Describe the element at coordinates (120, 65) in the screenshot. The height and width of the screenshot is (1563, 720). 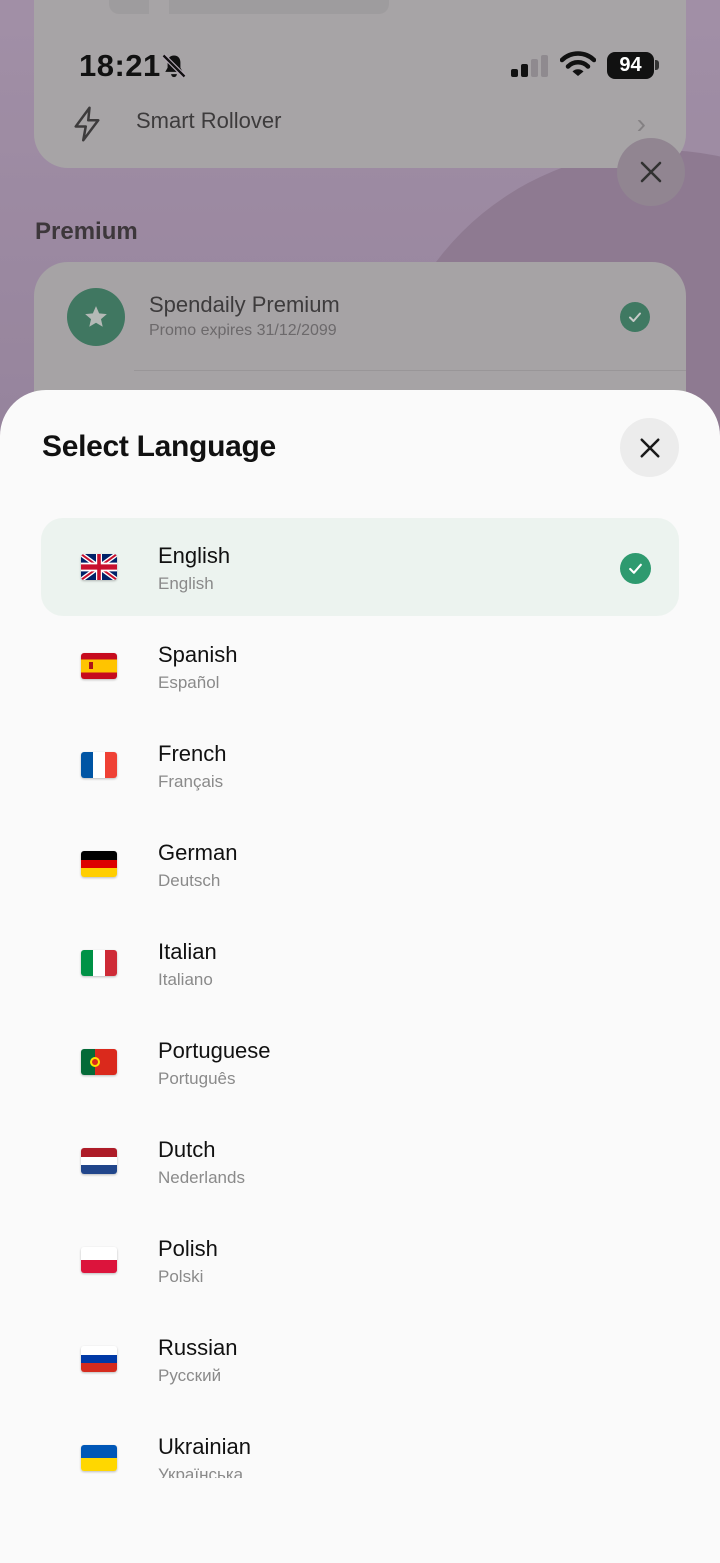
I see `status-time: 18:21` at that location.